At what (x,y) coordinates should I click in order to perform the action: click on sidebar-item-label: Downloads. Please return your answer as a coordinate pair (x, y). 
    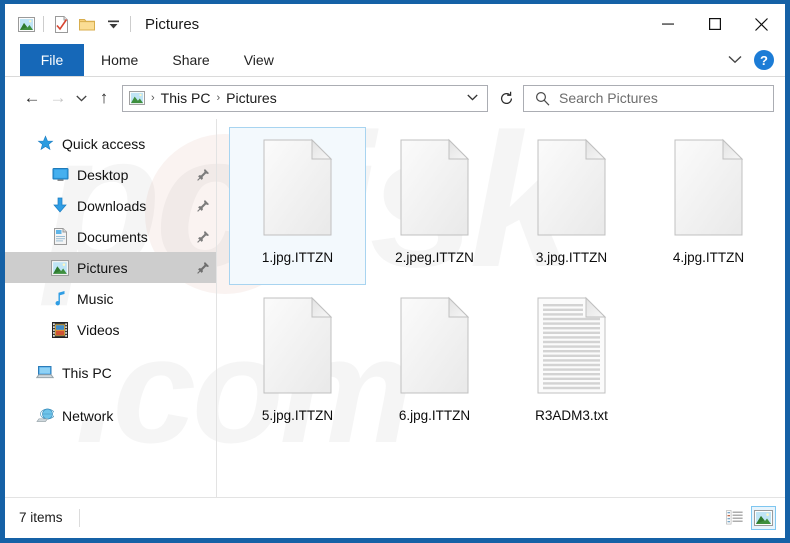
    Looking at the image, I should click on (112, 205).